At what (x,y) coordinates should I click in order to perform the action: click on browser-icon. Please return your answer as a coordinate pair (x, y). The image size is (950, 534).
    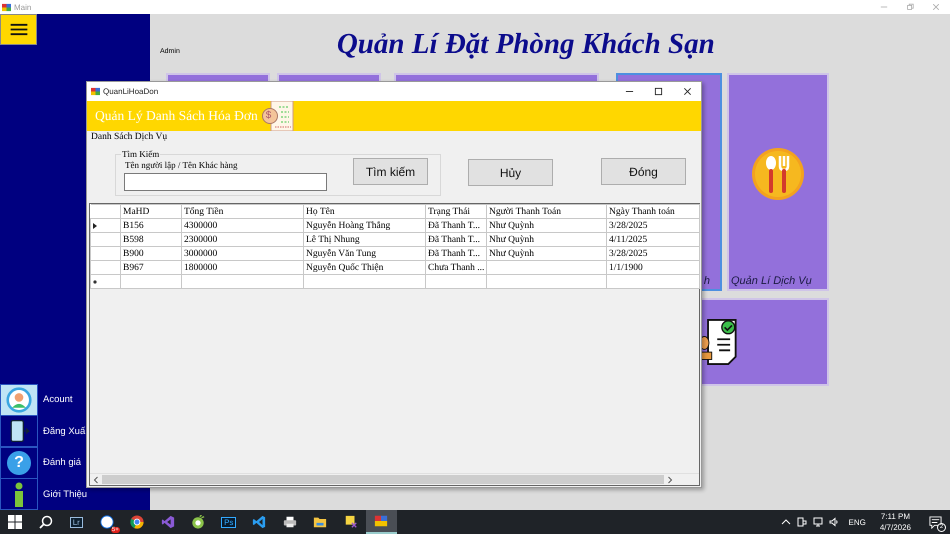
    Looking at the image, I should click on (137, 522).